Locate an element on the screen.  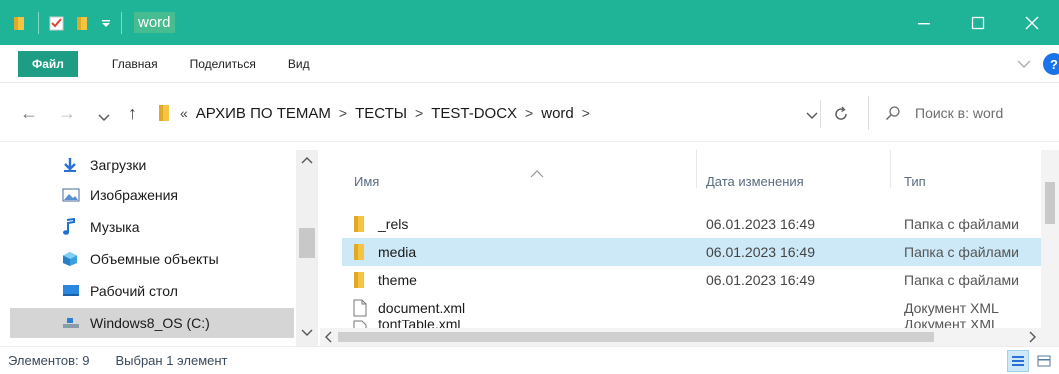
address-folder-icon is located at coordinates (165, 113).